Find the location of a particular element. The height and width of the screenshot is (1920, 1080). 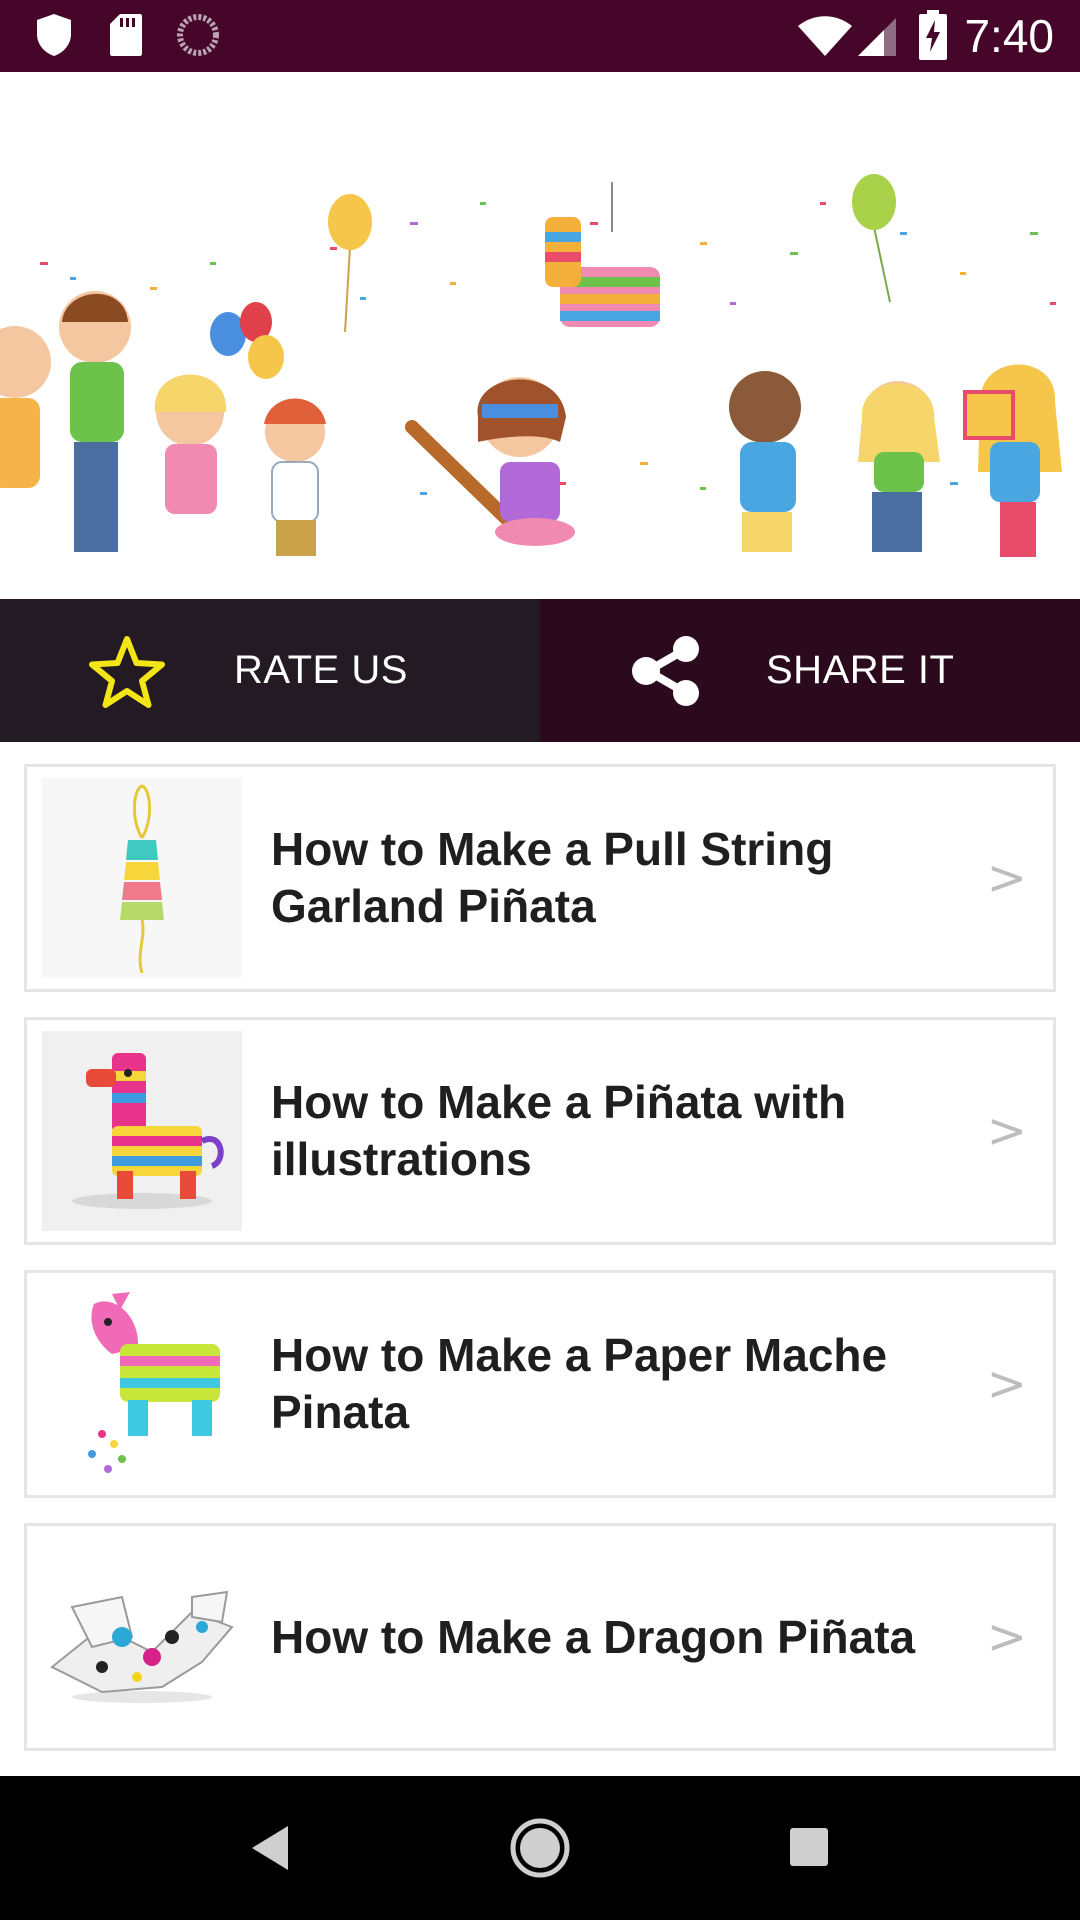

item-title: How to Make a Piñata with illustrations is located at coordinates (559, 1130).